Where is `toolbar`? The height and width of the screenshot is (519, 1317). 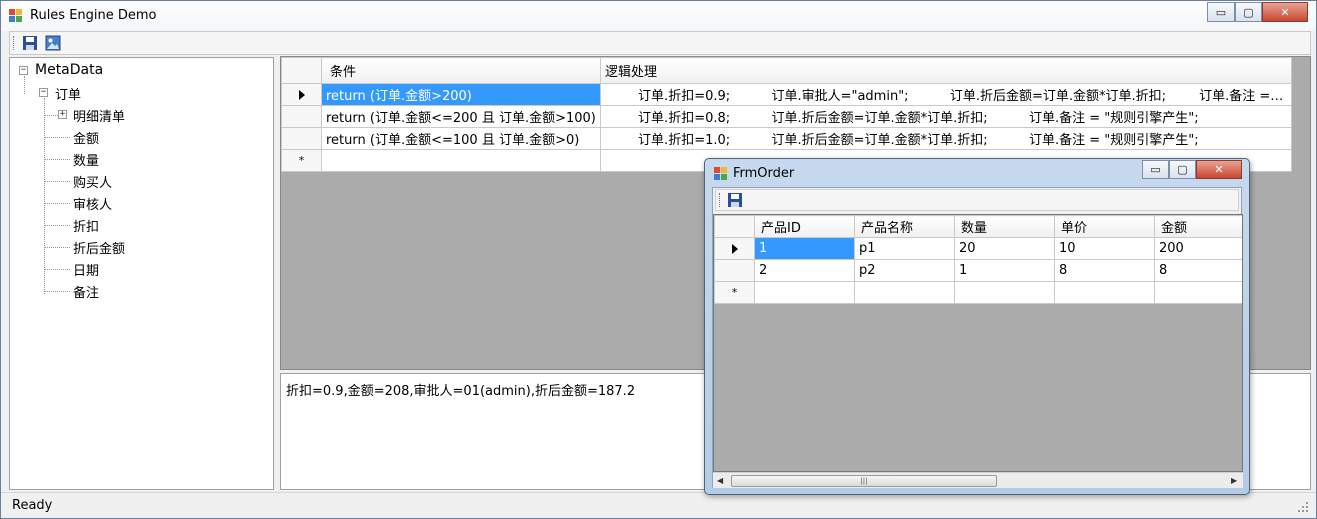 toolbar is located at coordinates (660, 43).